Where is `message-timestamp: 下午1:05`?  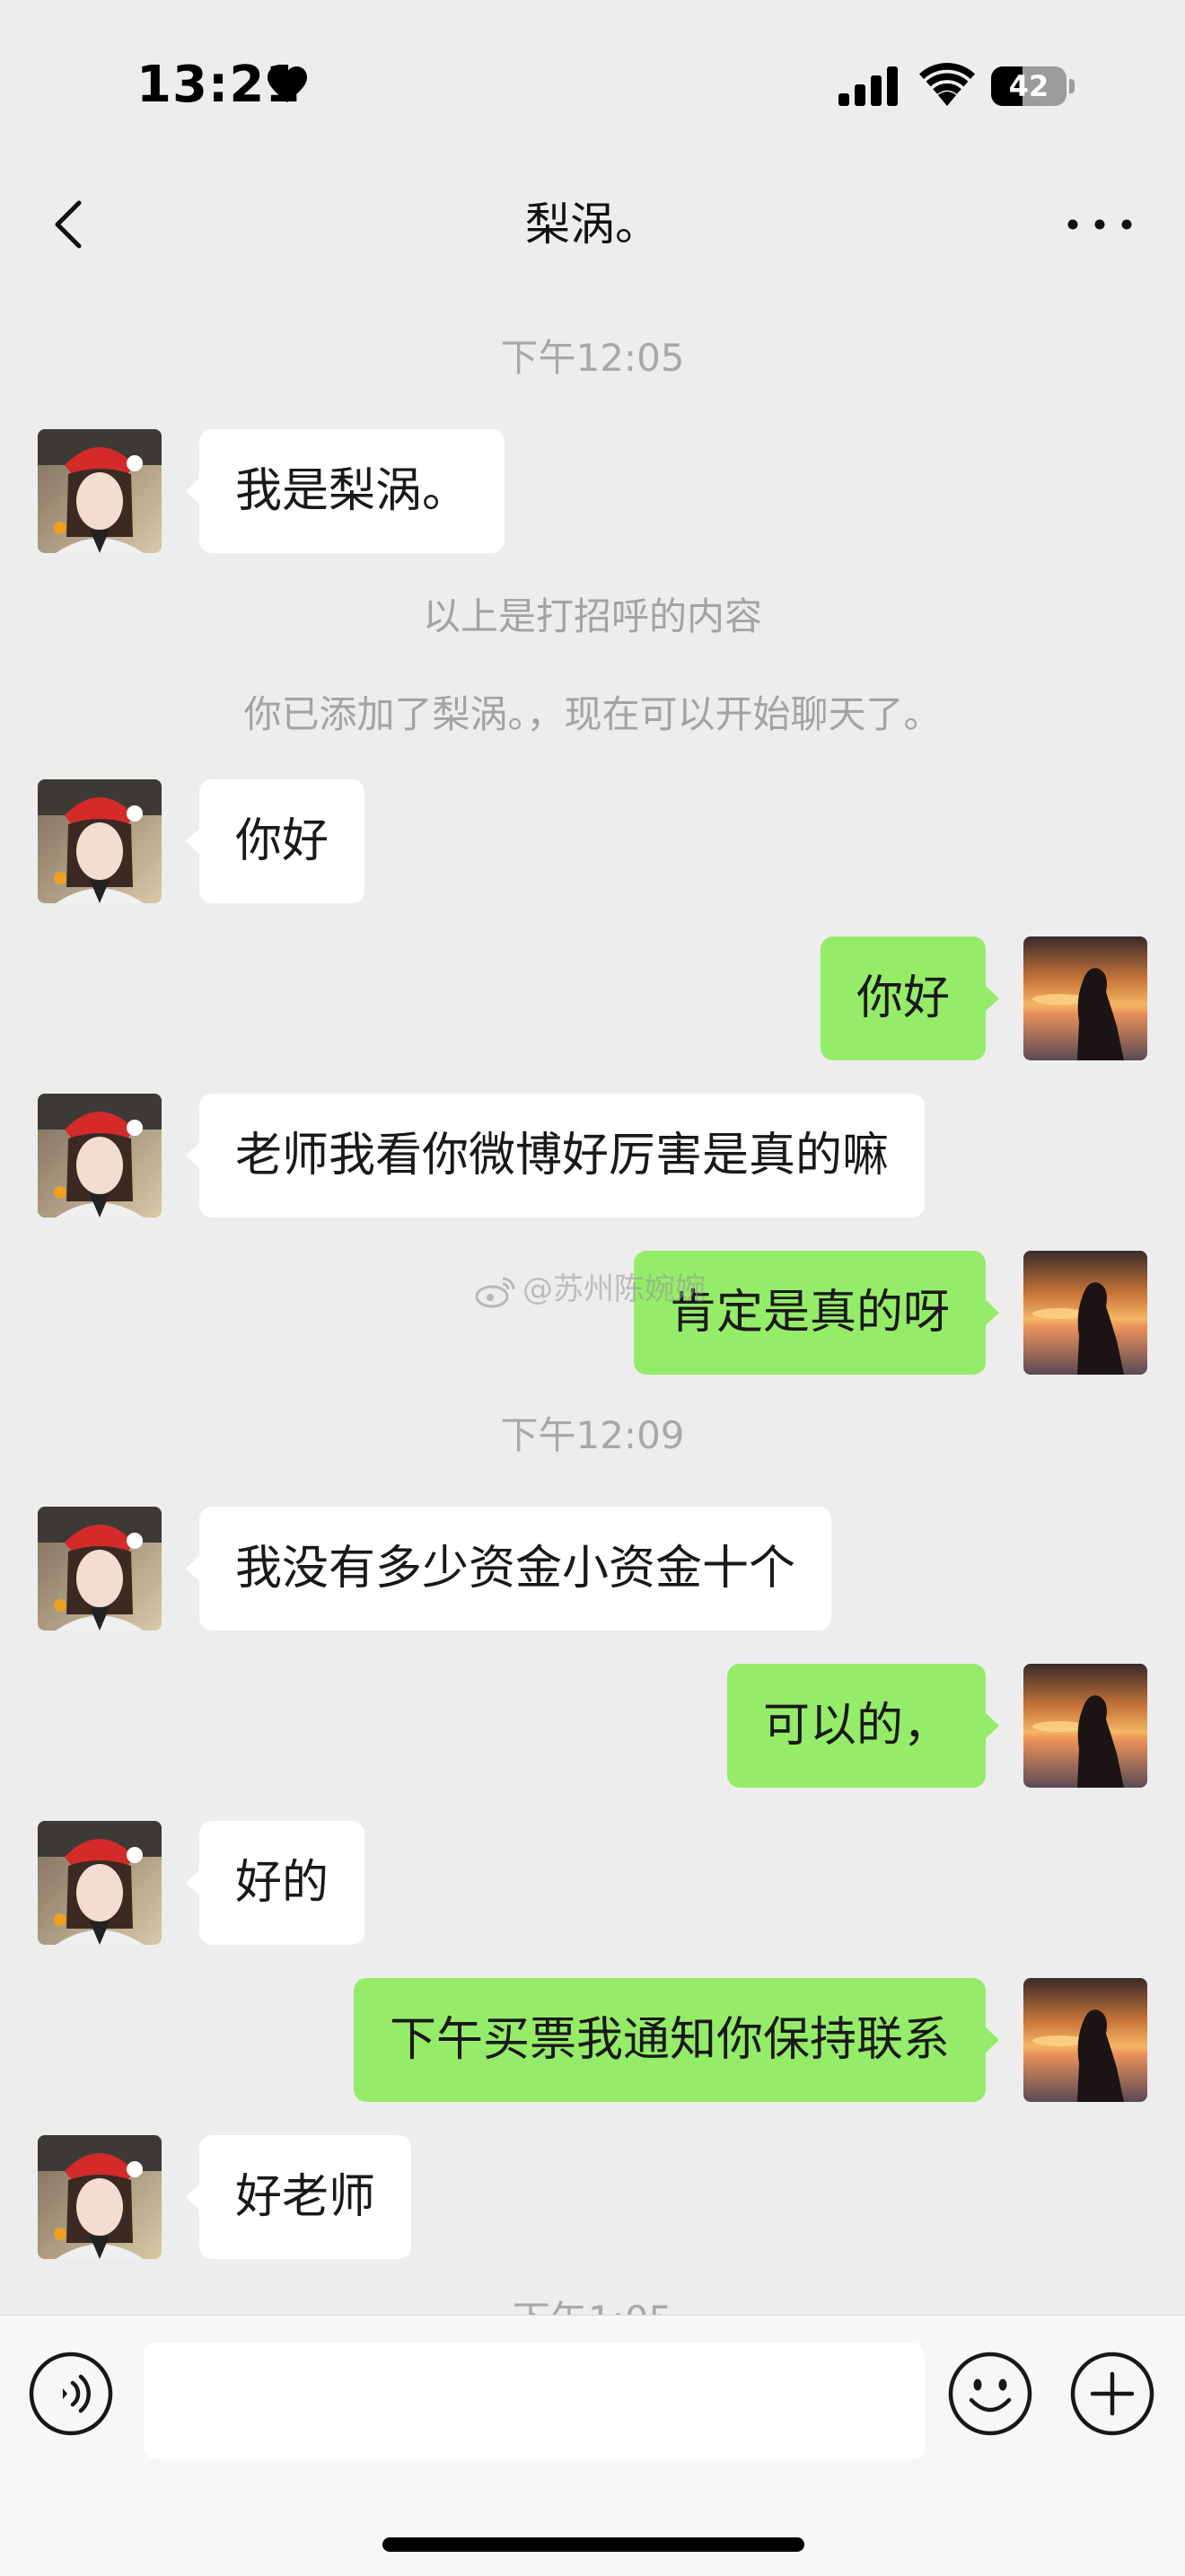 message-timestamp: 下午1:05 is located at coordinates (592, 2303).